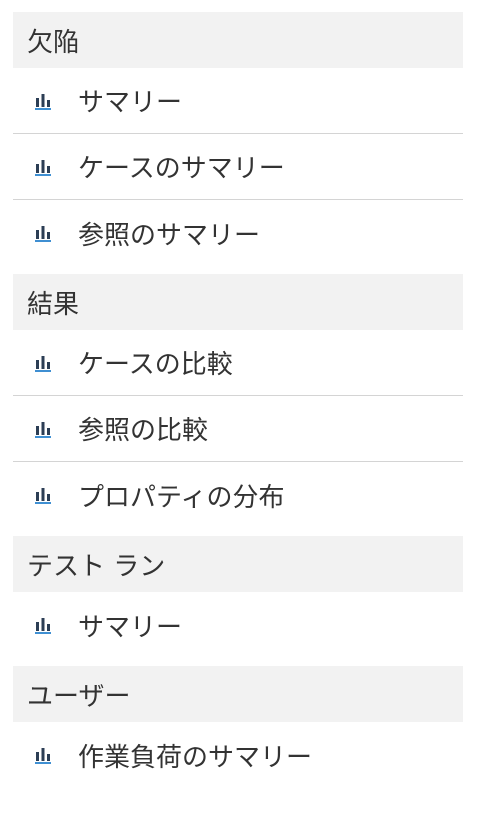 The height and width of the screenshot is (836, 478). Describe the element at coordinates (79, 696) in the screenshot. I see `section-title: ユーザー` at that location.